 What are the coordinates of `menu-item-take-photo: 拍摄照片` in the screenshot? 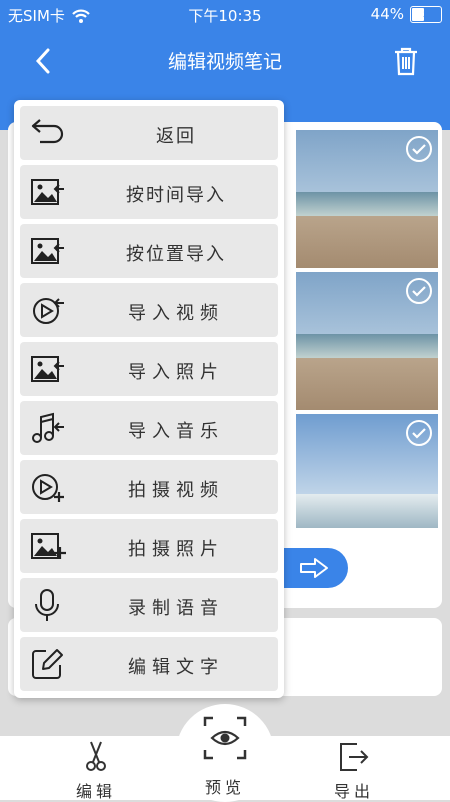 It's located at (149, 546).